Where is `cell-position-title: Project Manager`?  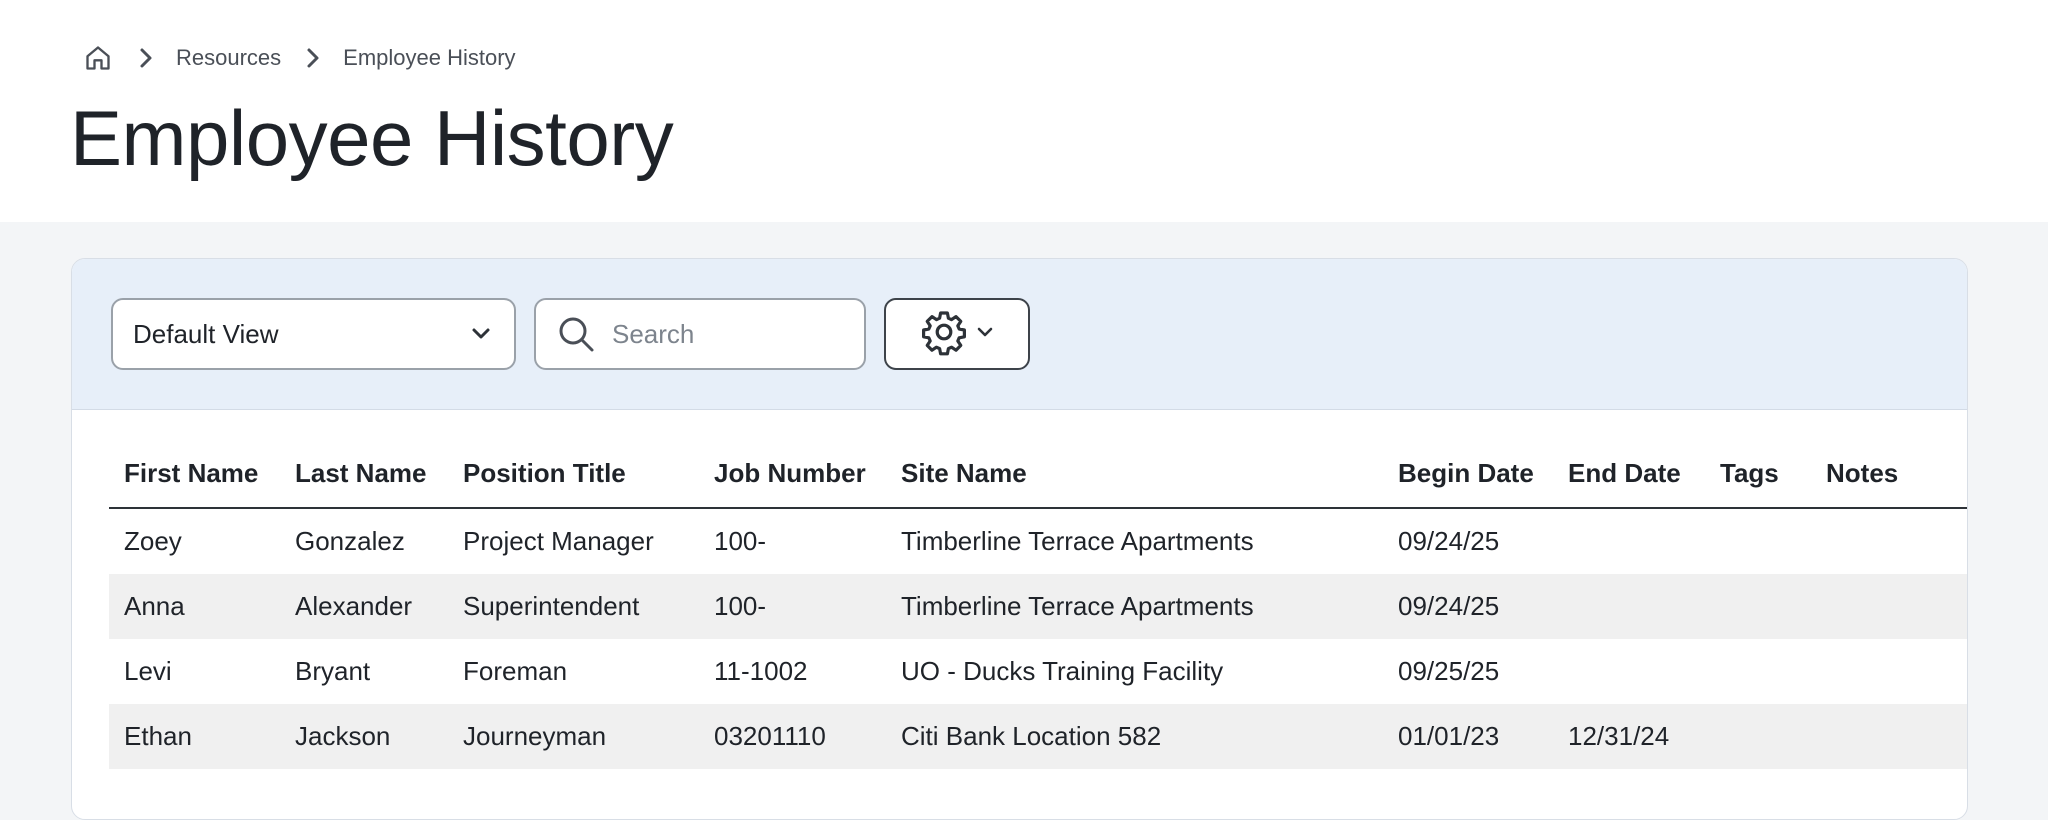
cell-position-title: Project Manager is located at coordinates (558, 541).